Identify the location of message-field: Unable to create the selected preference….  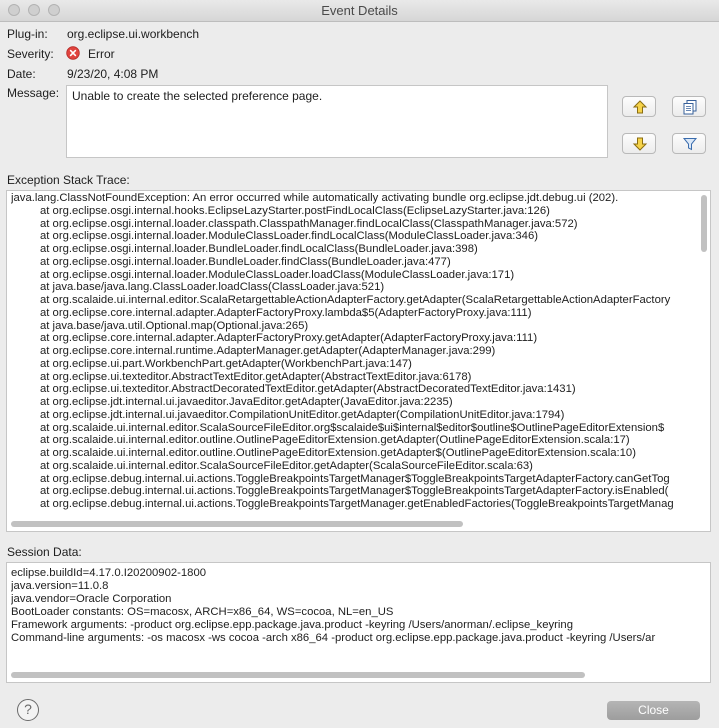
(337, 121).